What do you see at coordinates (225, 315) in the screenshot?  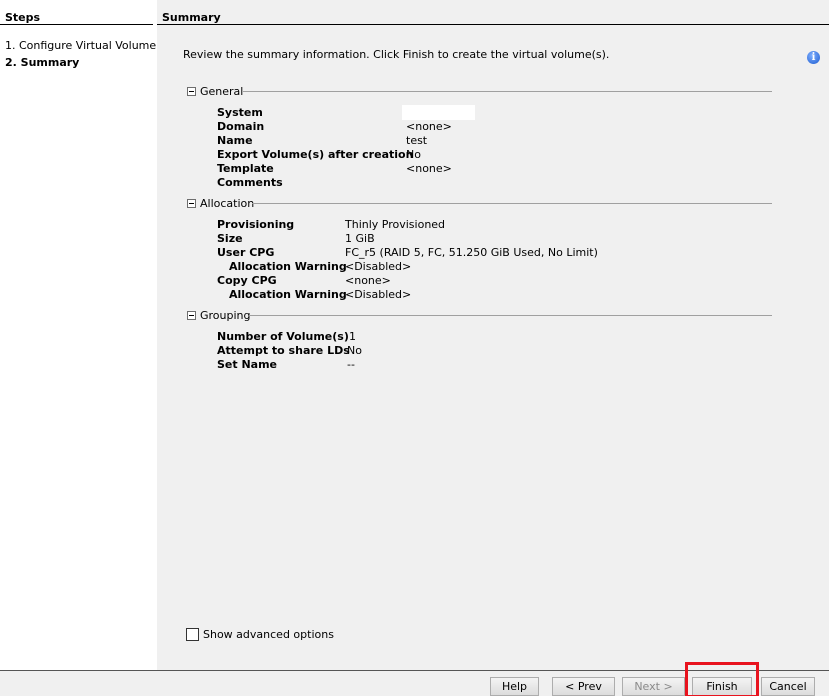 I see `section-grouping-title: Grouping` at bounding box center [225, 315].